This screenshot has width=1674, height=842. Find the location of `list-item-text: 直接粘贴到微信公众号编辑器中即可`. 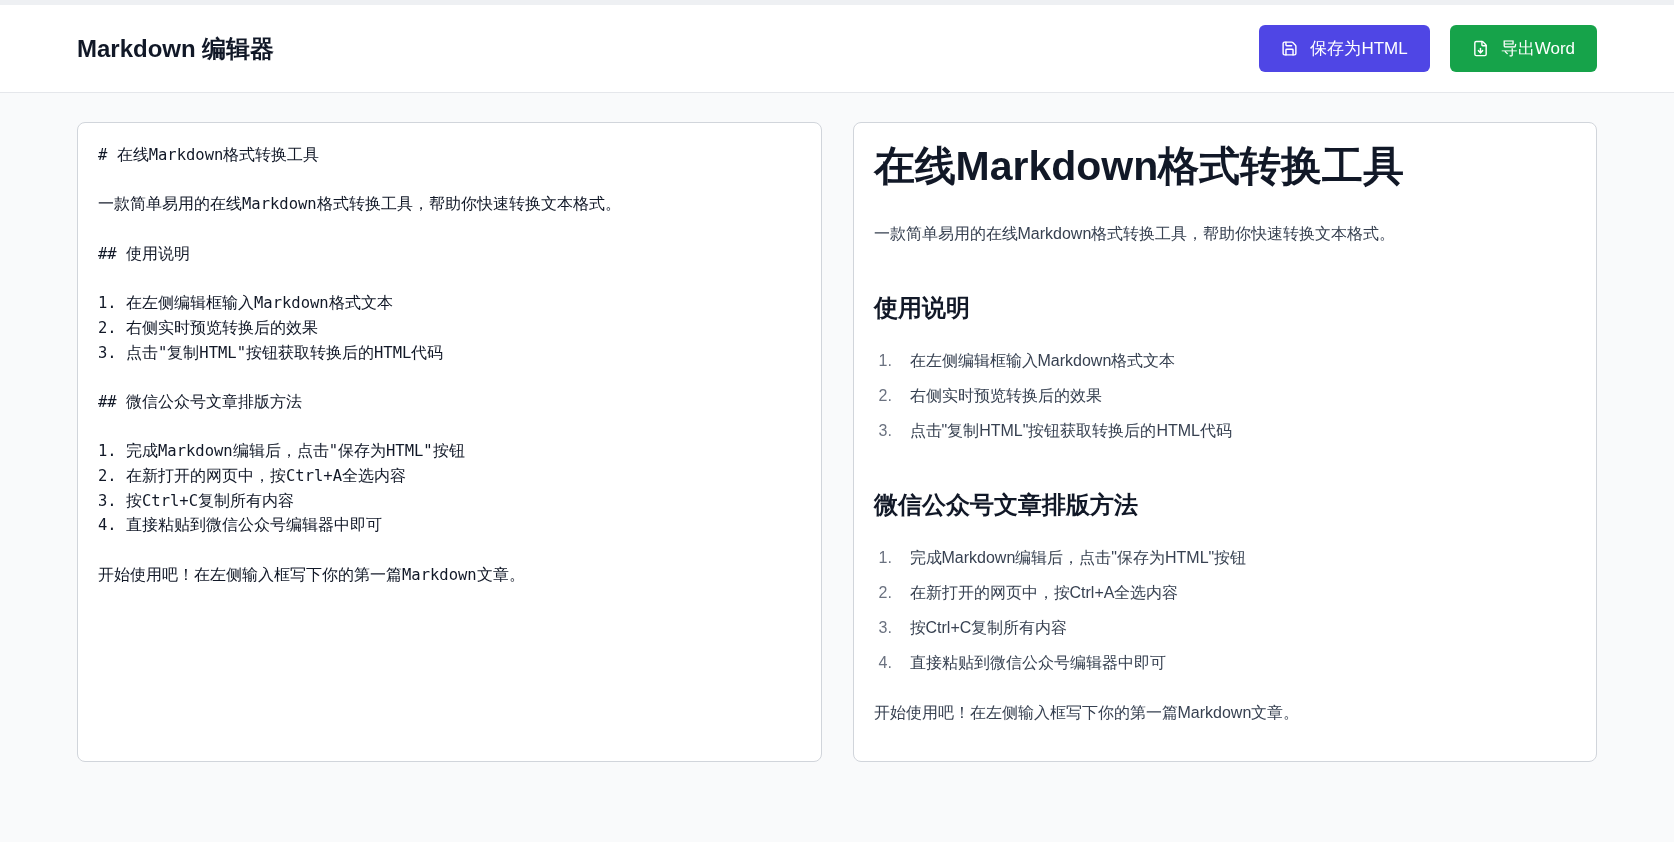

list-item-text: 直接粘贴到微信公众号编辑器中即可 is located at coordinates (1037, 663).